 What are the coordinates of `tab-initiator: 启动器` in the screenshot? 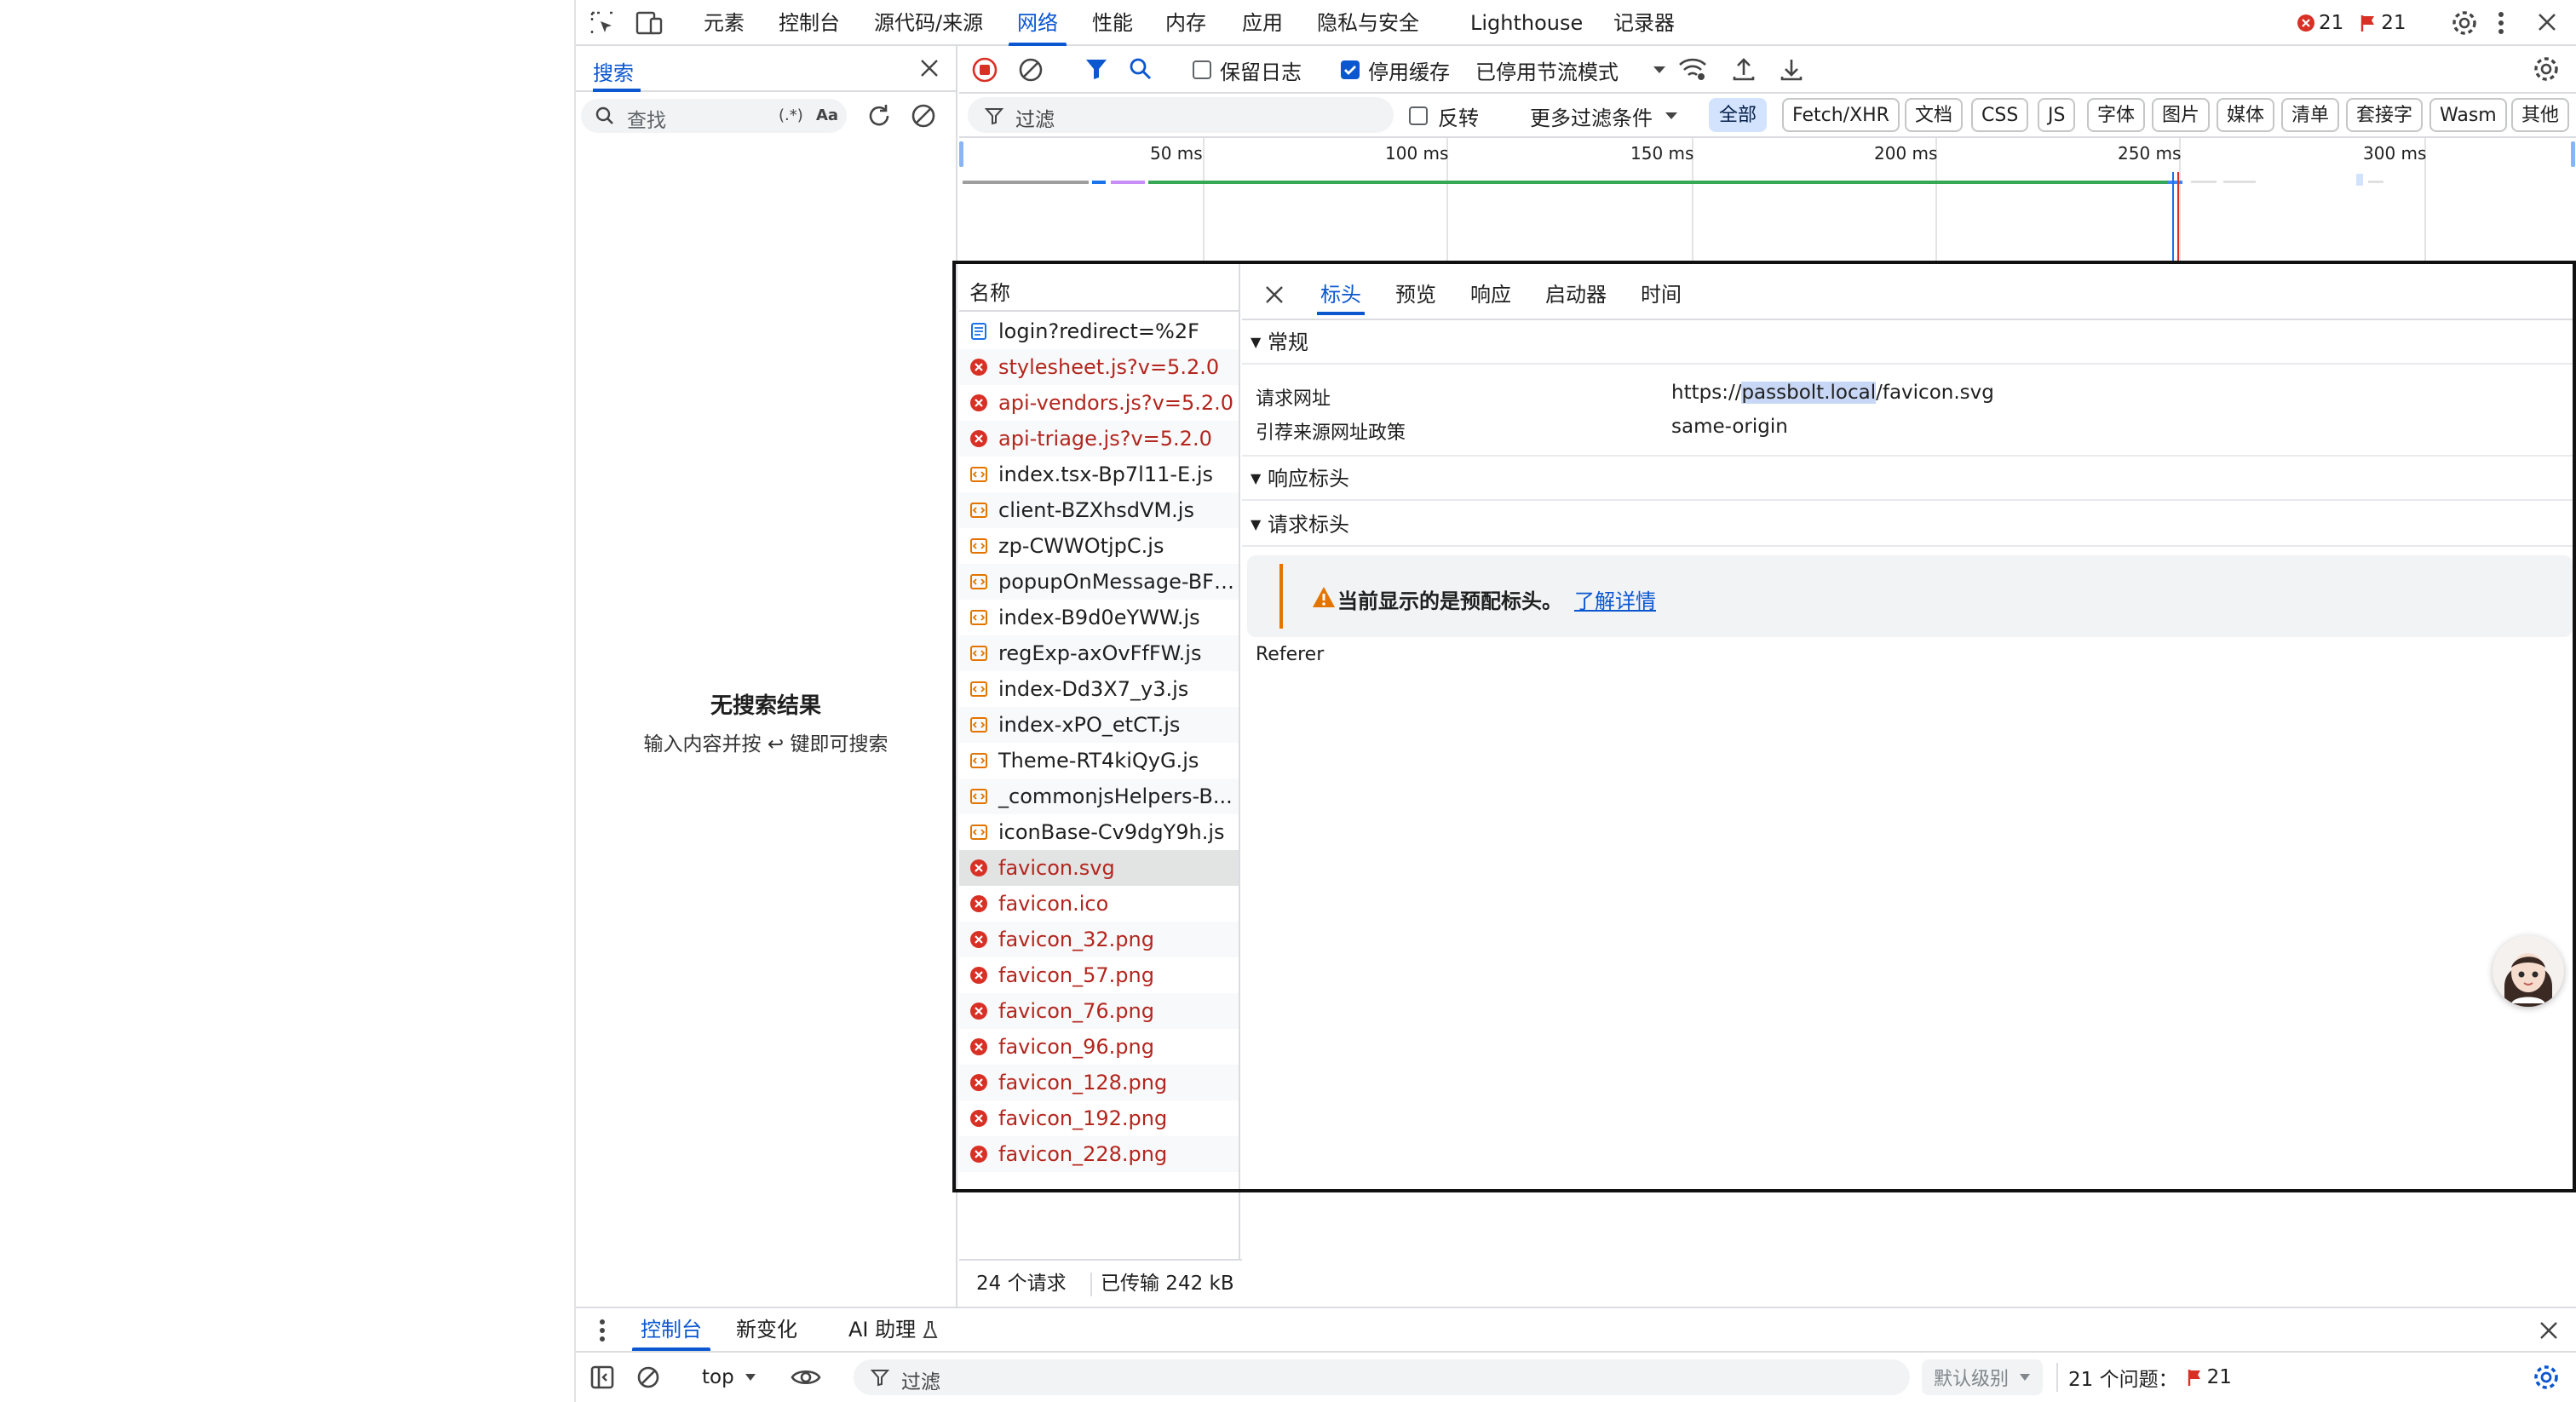 It's located at (1576, 294).